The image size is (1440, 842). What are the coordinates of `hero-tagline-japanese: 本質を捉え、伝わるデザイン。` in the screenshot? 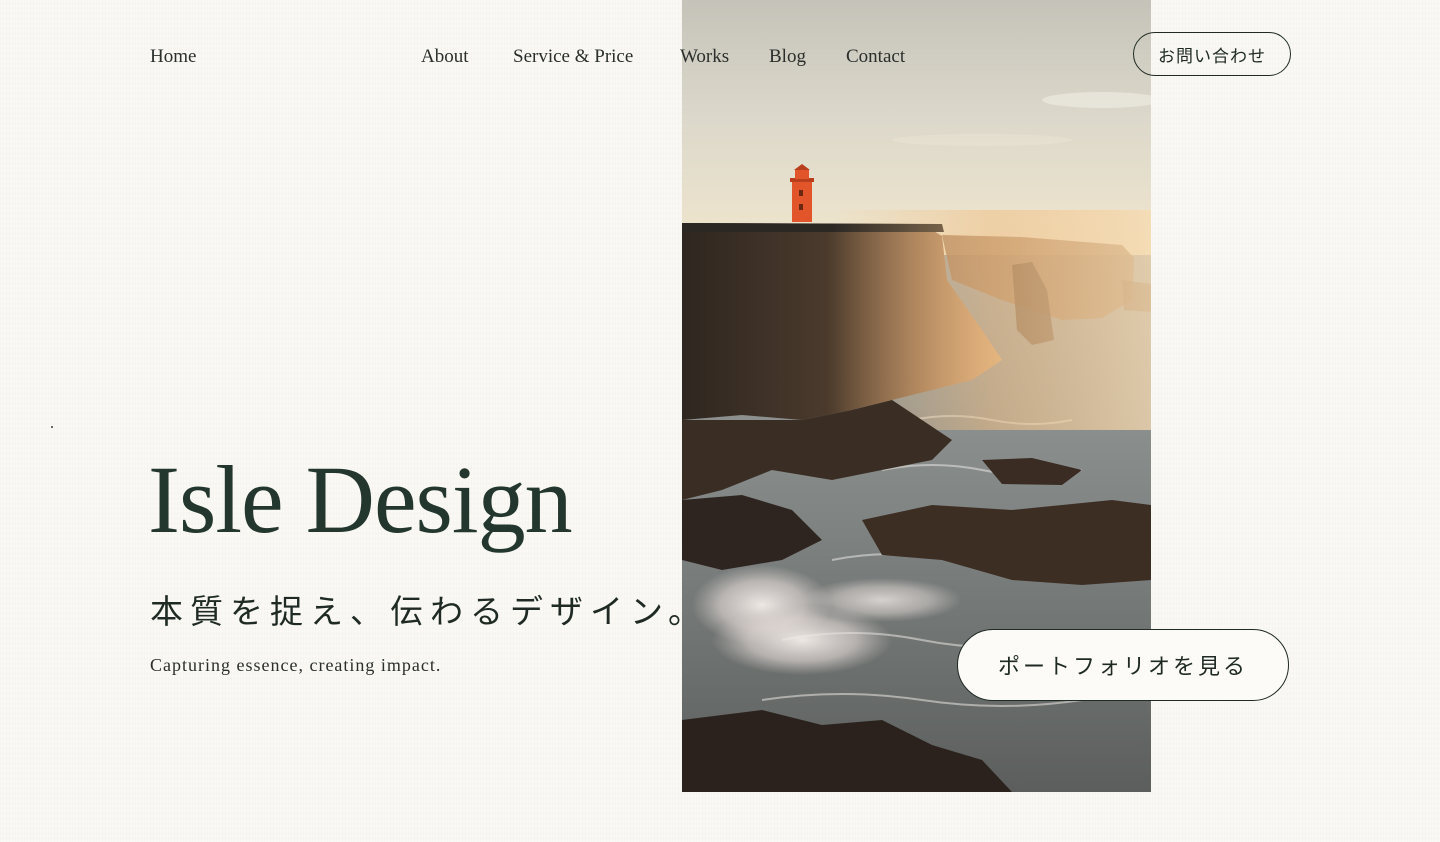 It's located at (429, 613).